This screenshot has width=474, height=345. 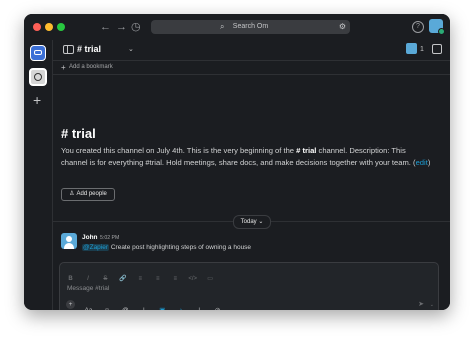 What do you see at coordinates (422, 49) in the screenshot?
I see `member-count: 1` at bounding box center [422, 49].